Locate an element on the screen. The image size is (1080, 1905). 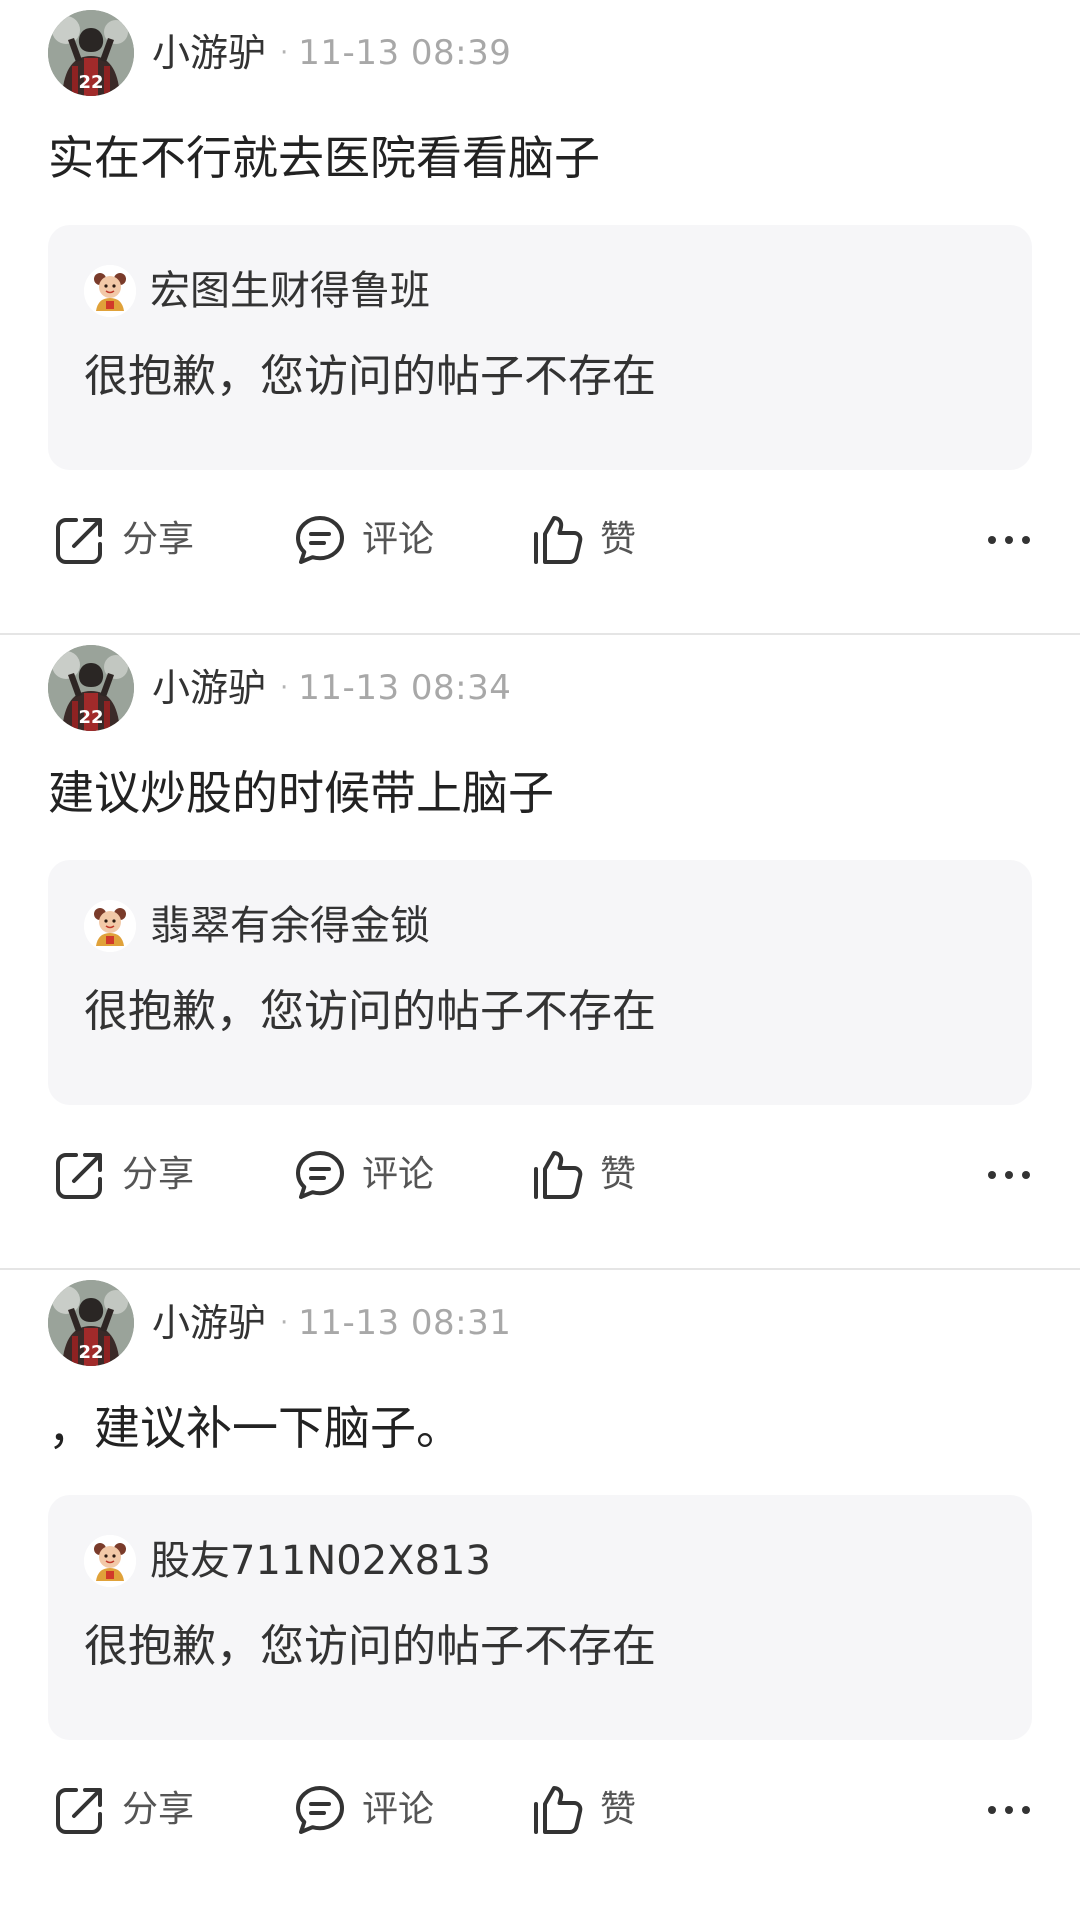
quoted-post-header: 宏图生财得鲁班 is located at coordinates (257, 291).